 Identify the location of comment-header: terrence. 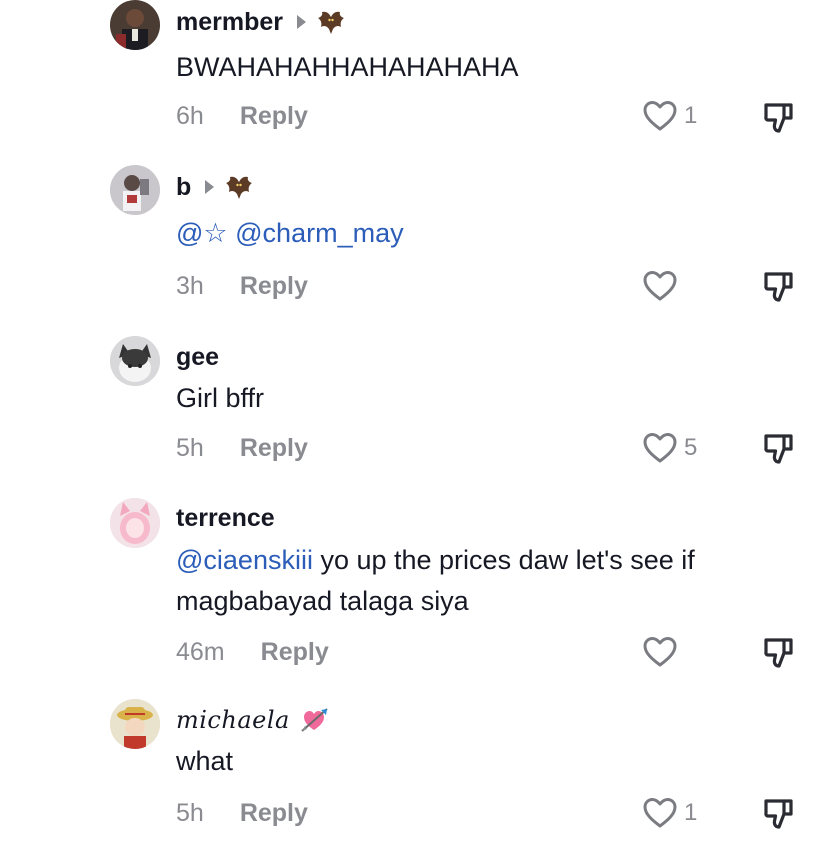
(225, 518).